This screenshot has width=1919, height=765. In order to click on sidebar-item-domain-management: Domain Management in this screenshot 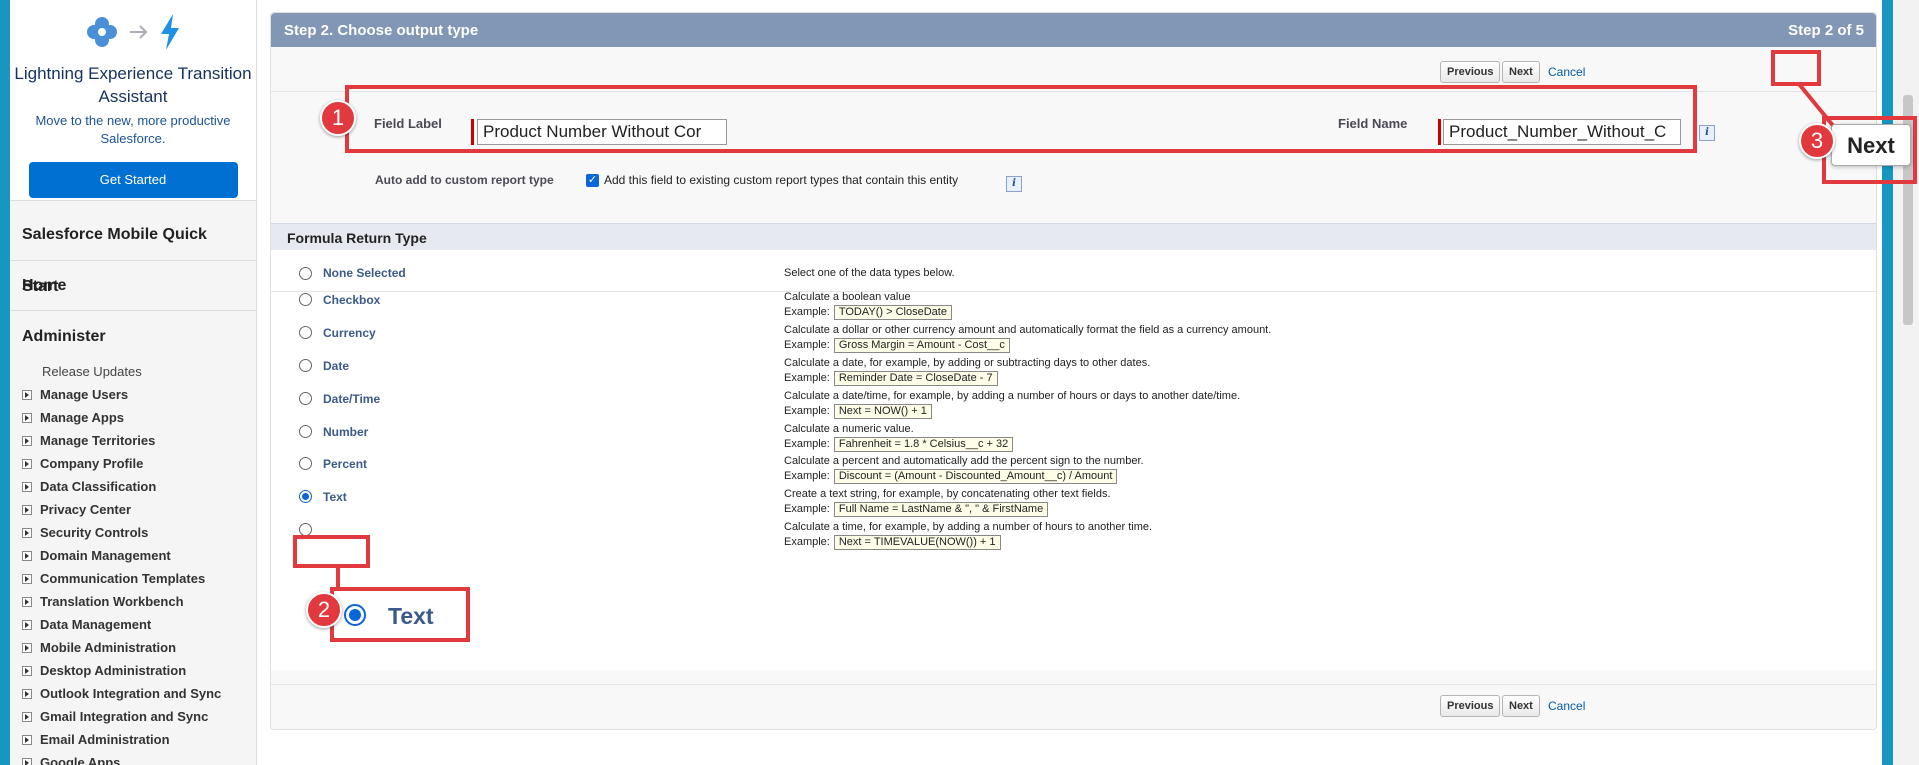, I will do `click(133, 555)`.